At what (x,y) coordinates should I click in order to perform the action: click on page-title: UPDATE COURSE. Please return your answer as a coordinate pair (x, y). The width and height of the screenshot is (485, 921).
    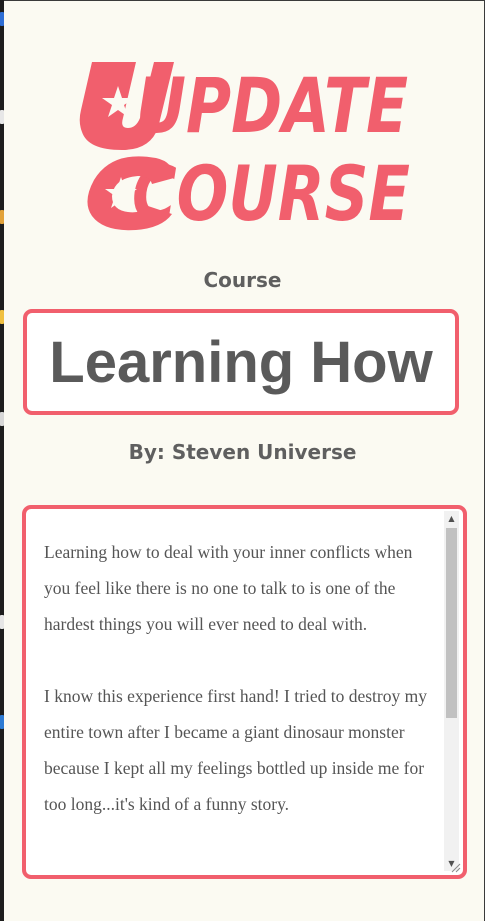
    Looking at the image, I should click on (244, 149).